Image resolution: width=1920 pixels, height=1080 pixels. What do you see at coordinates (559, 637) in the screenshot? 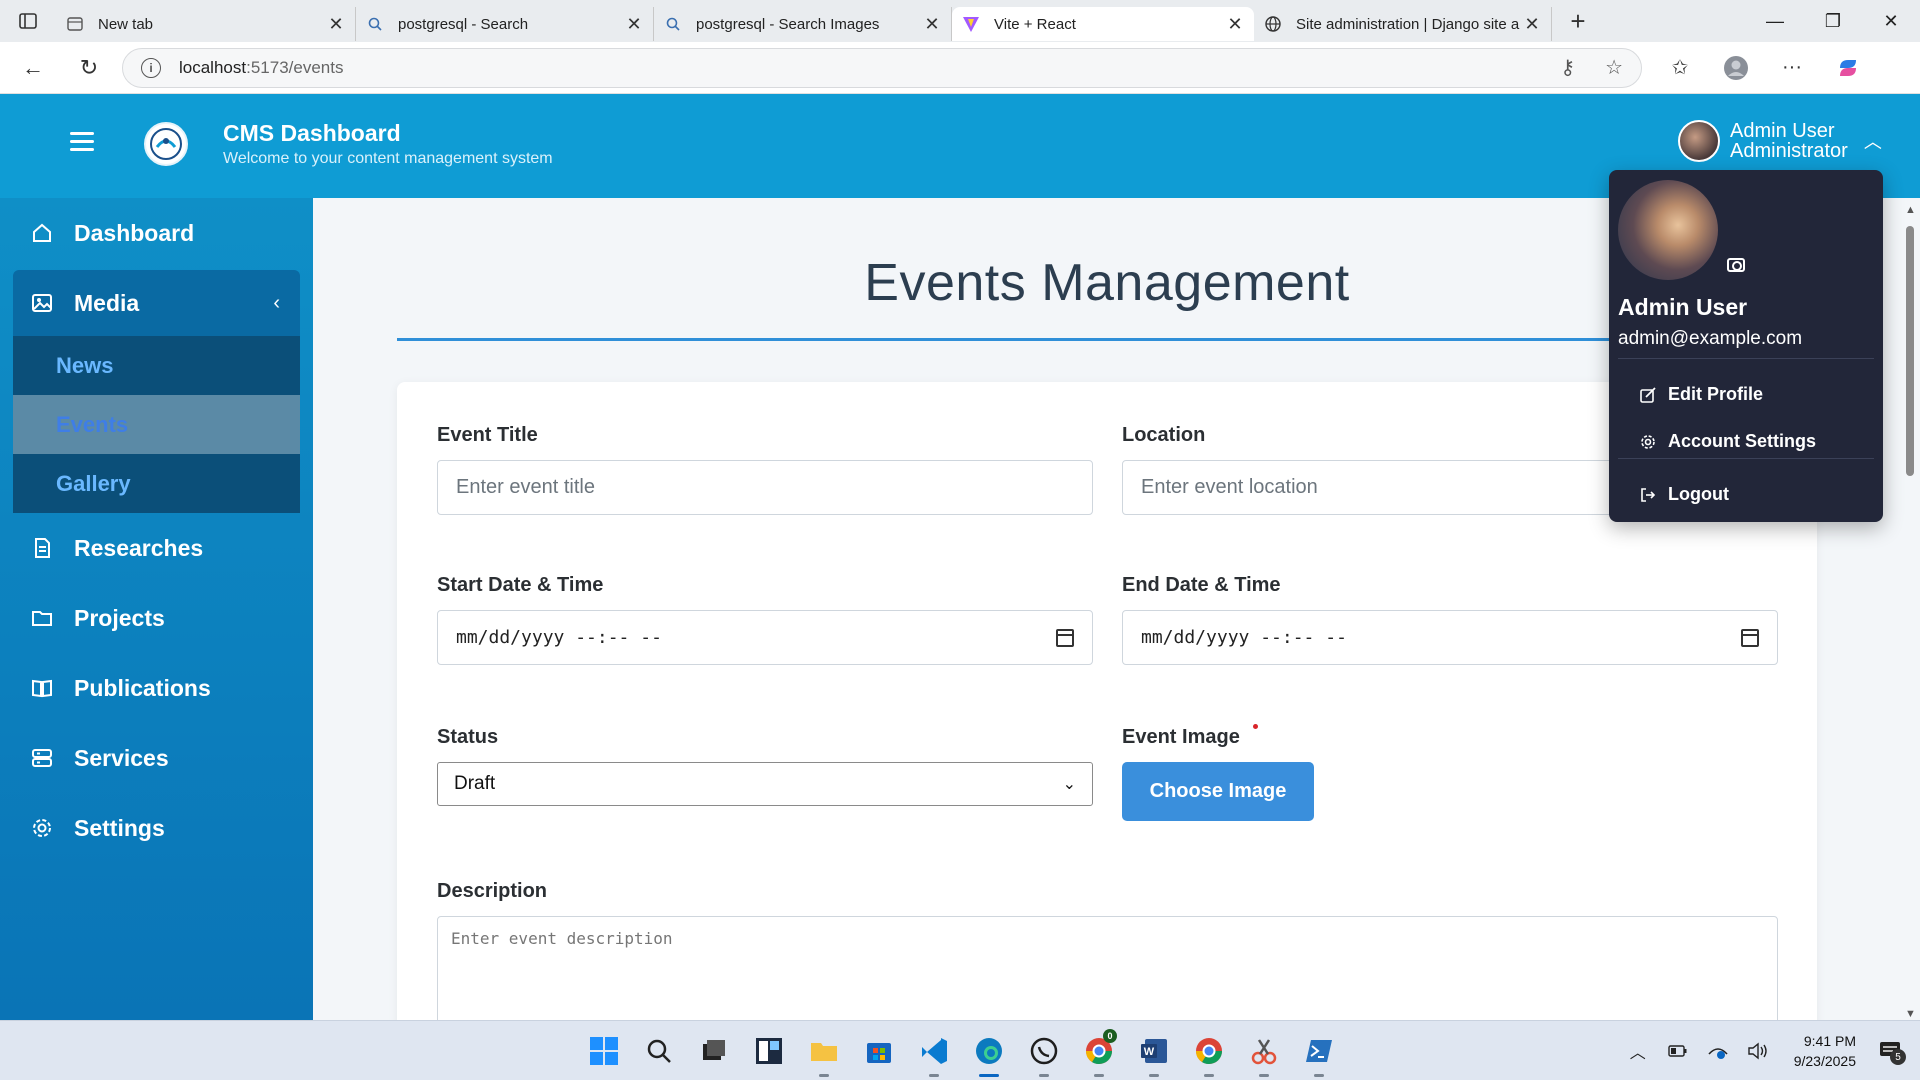
I see `start-datetime-value: mm/dd/yyyy --:-- --` at bounding box center [559, 637].